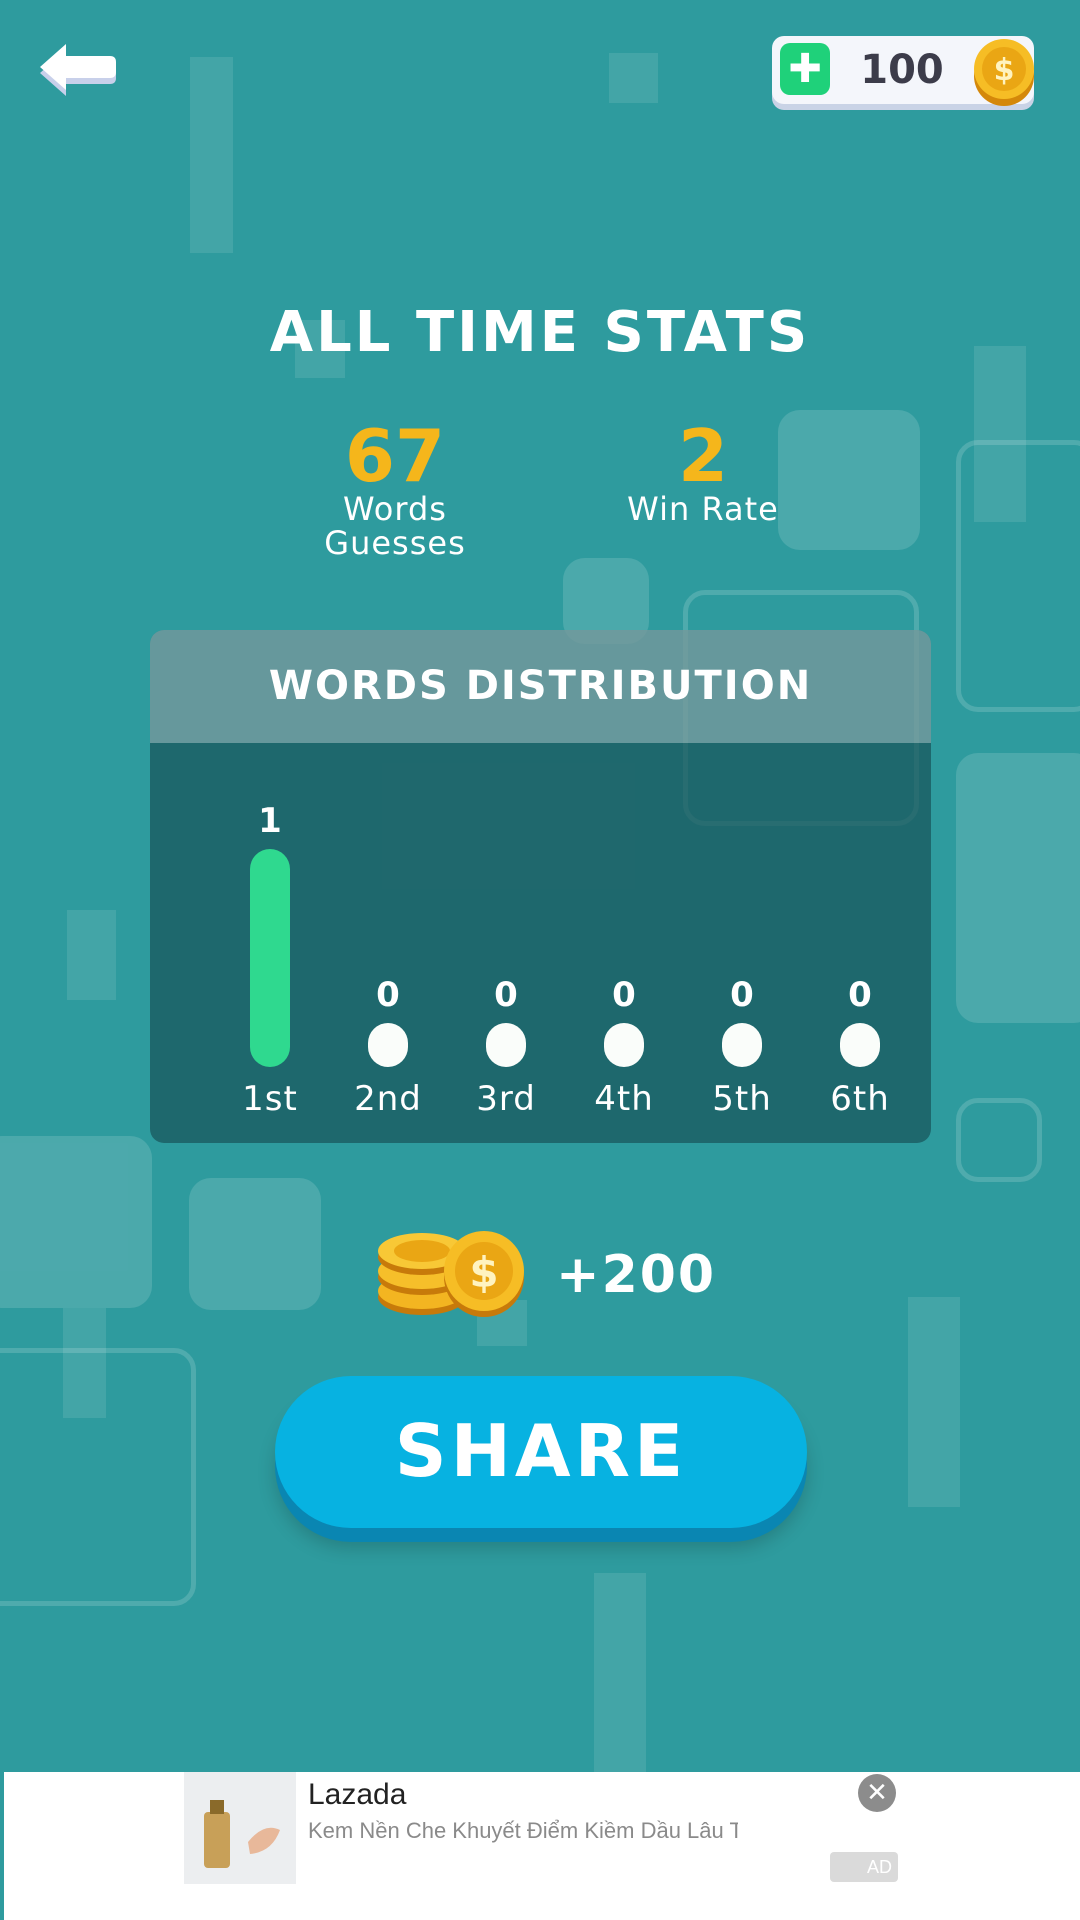 The width and height of the screenshot is (1080, 1920). Describe the element at coordinates (78, 70) in the screenshot. I see `back-arrow-icon` at that location.